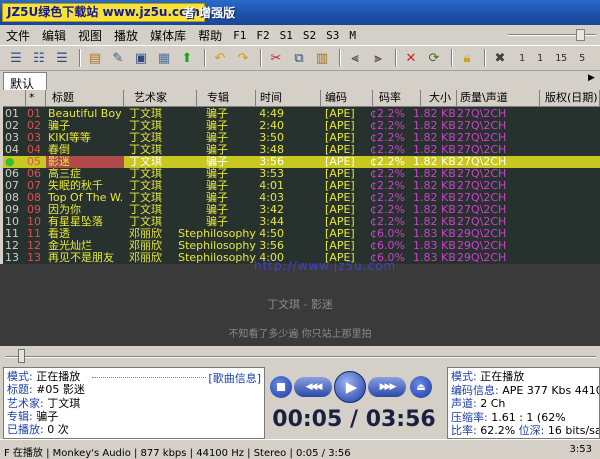 This screenshot has width=600, height=459. I want to click on row-index: 04, so click(12, 150).